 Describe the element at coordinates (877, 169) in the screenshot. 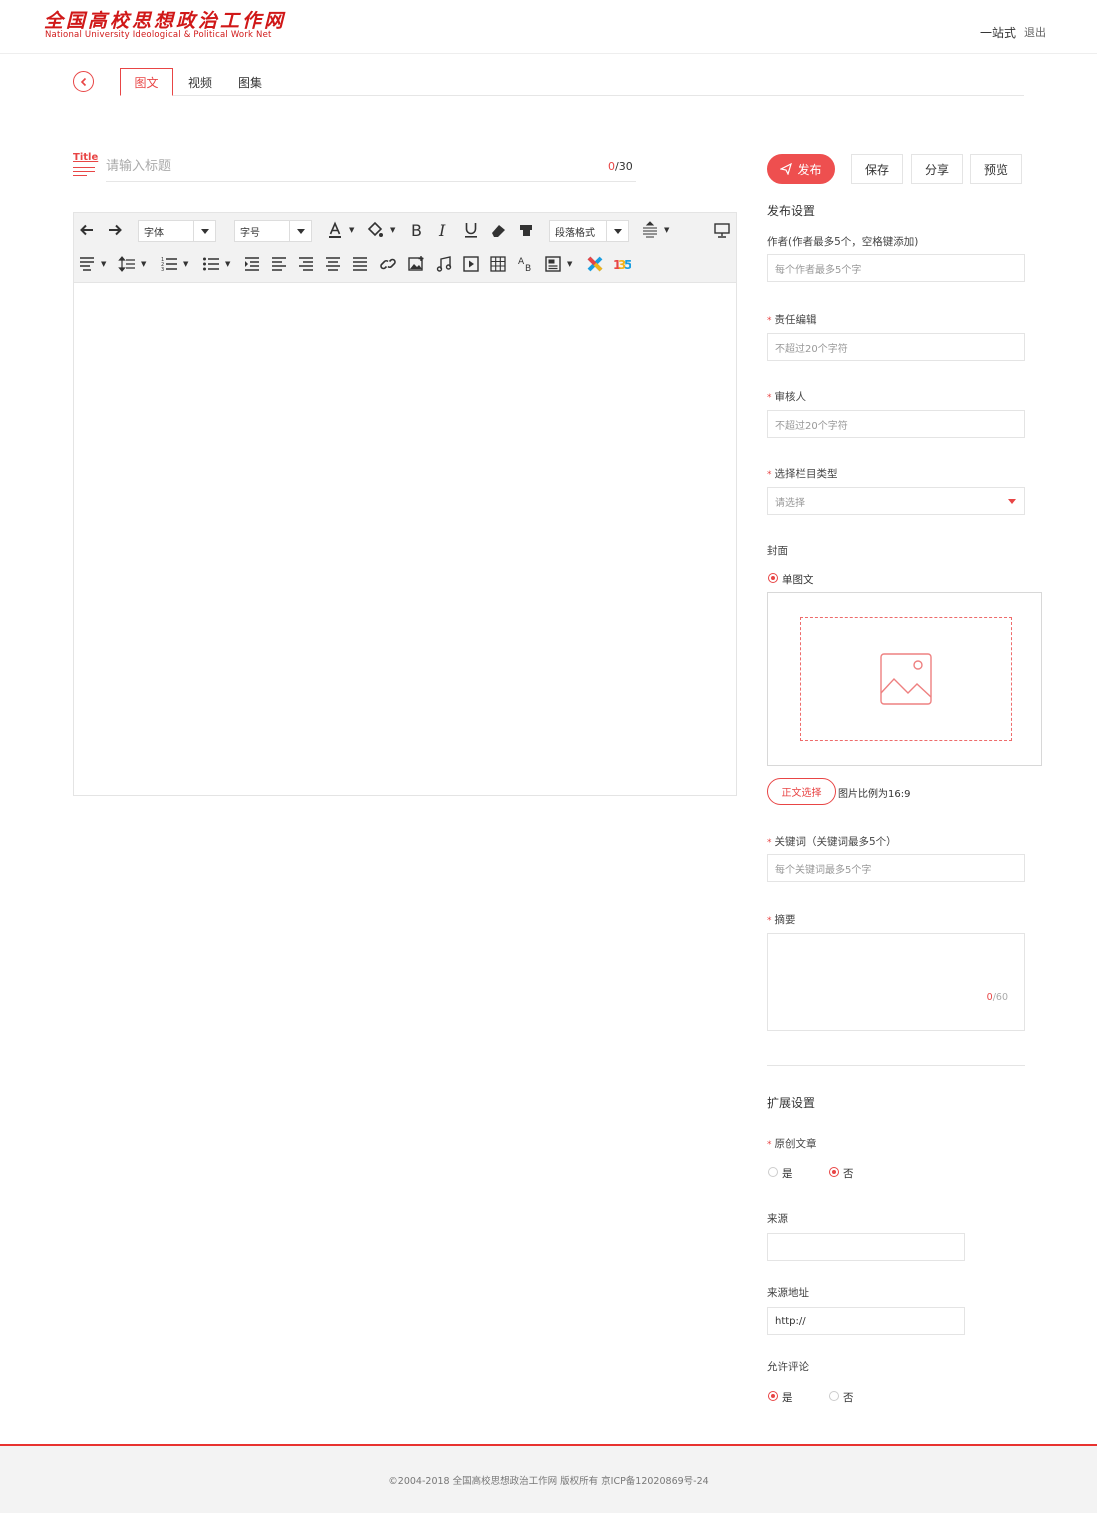

I see `save-button: 保存` at that location.